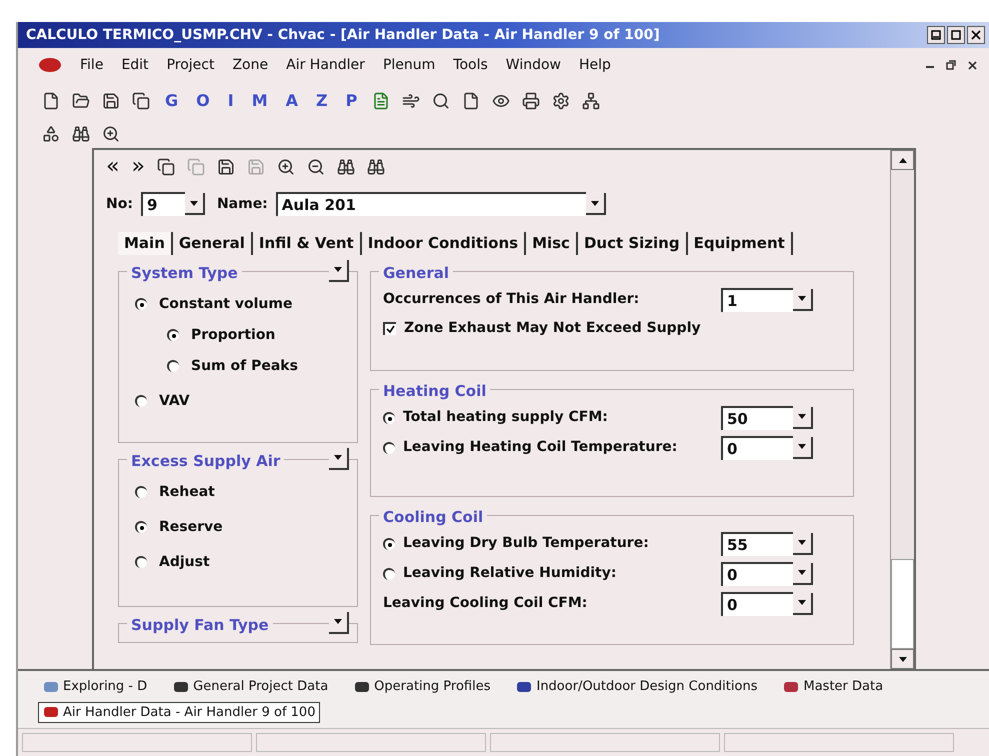 The width and height of the screenshot is (989, 756). What do you see at coordinates (757, 544) in the screenshot?
I see `value-field: 55` at bounding box center [757, 544].